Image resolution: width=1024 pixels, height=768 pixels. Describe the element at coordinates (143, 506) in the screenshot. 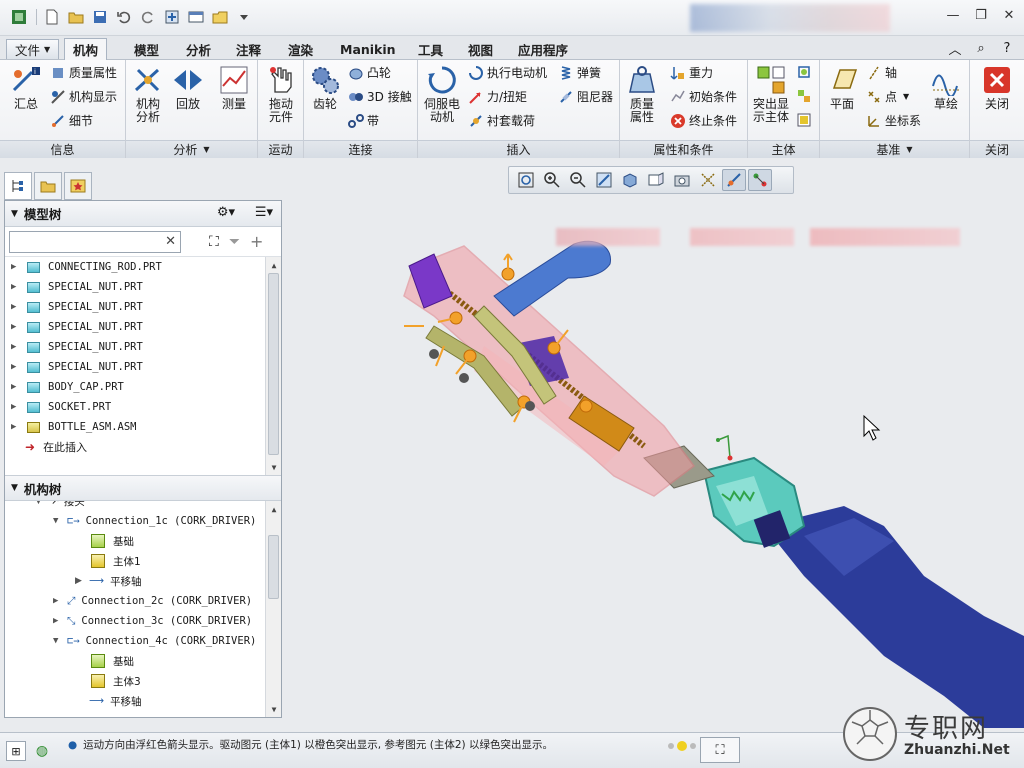

I see `tree-row: ▼ ↗ 接头` at that location.